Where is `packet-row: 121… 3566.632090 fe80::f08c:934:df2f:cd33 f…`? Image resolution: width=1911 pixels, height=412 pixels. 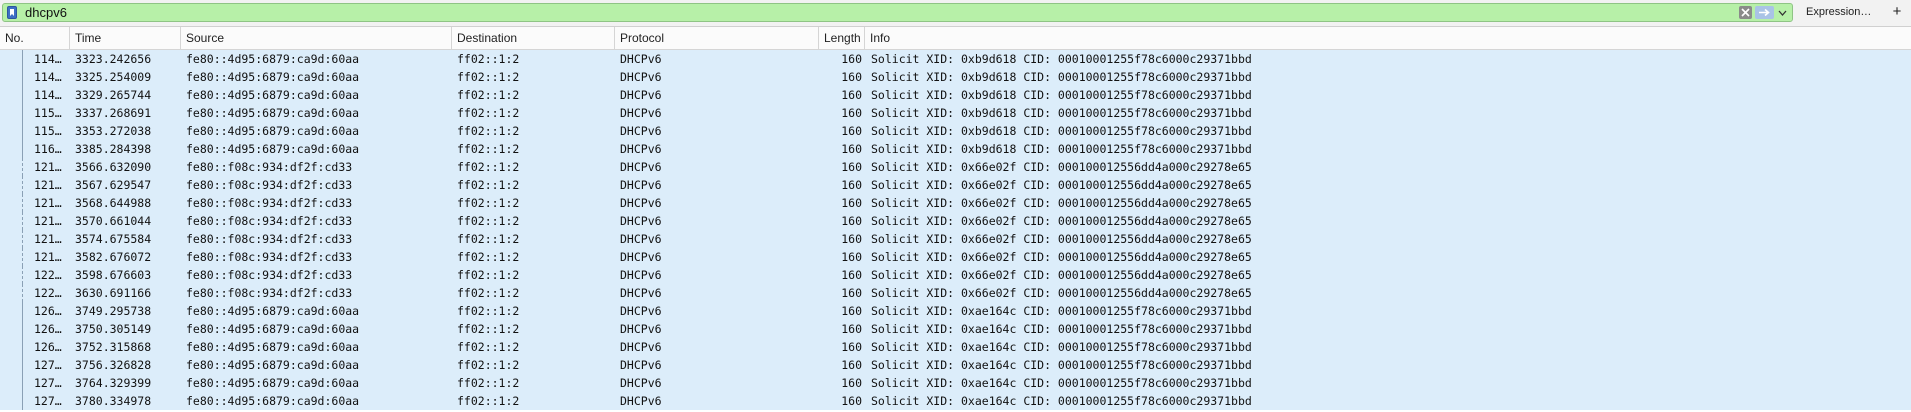
packet-row: 121… 3566.632090 fe80::f08c:934:df2f:cd33 f… is located at coordinates (955, 167).